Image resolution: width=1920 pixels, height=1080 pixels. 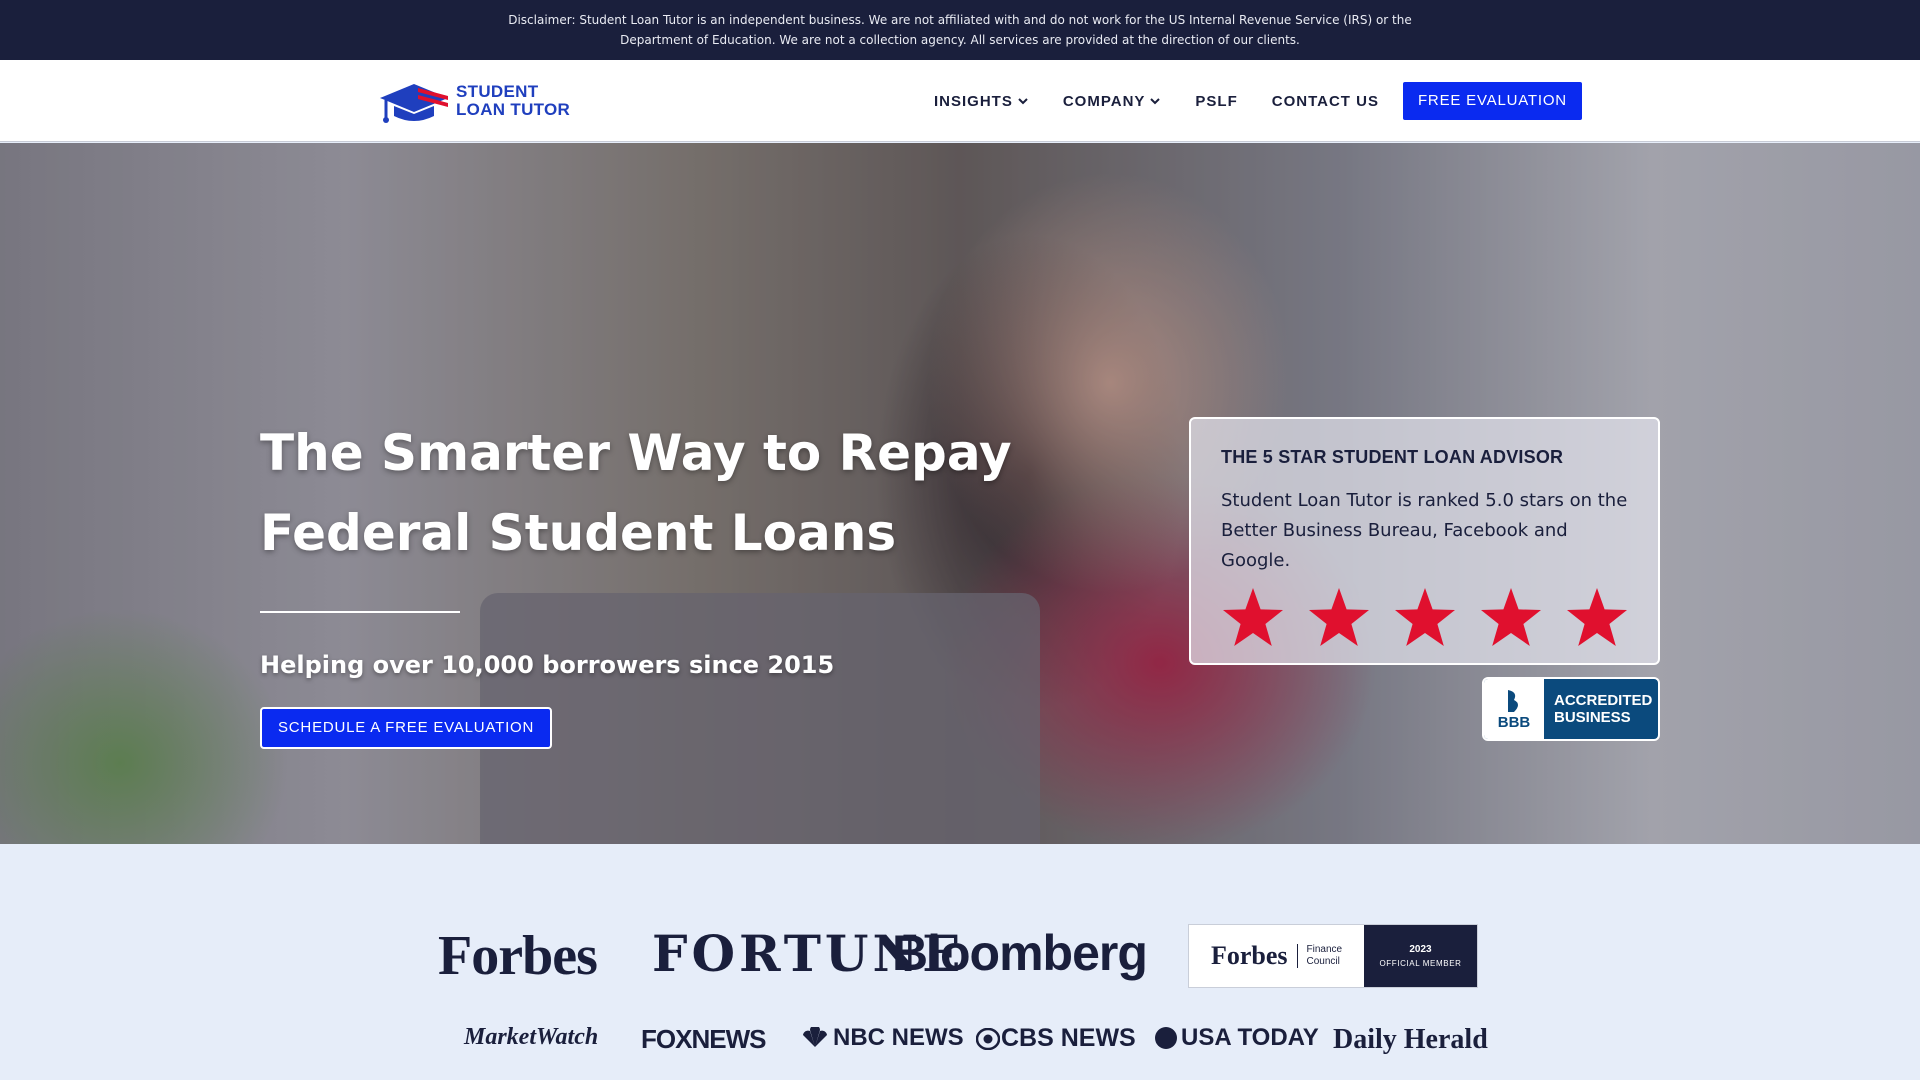 I want to click on ffc-forbes: Forbes, so click(x=1249, y=955).